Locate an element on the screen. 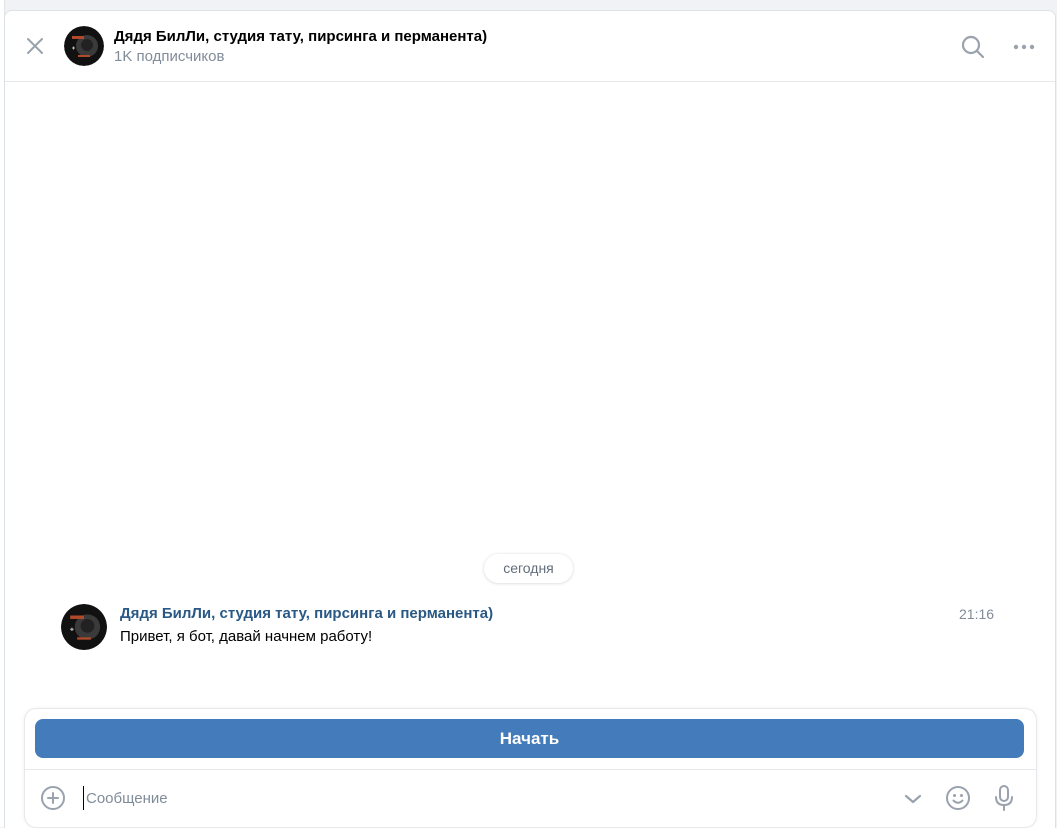  voice-message-button is located at coordinates (1004, 798).